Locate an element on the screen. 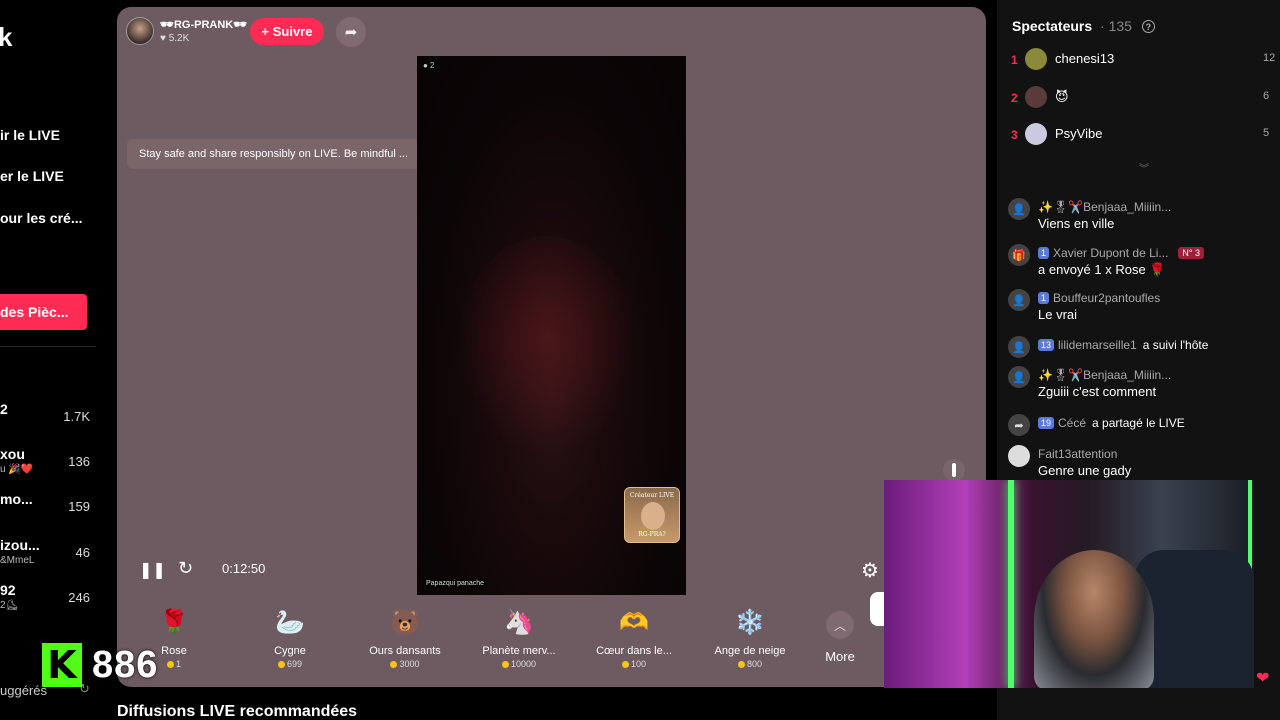 This screenshot has width=1280, height=720. heart-icon: ❤ is located at coordinates (1263, 678).